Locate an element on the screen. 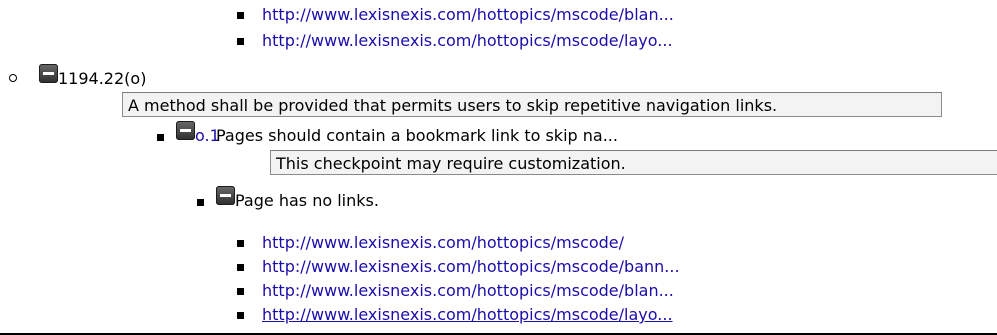 The image size is (997, 335). section-title: 1194.22(o) is located at coordinates (102, 78).